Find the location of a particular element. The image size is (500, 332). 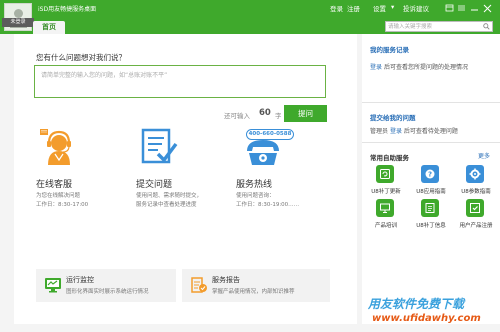

feature-service-report: 服务报告 掌握产品使用情况，内部知识推荐 is located at coordinates (256, 285).